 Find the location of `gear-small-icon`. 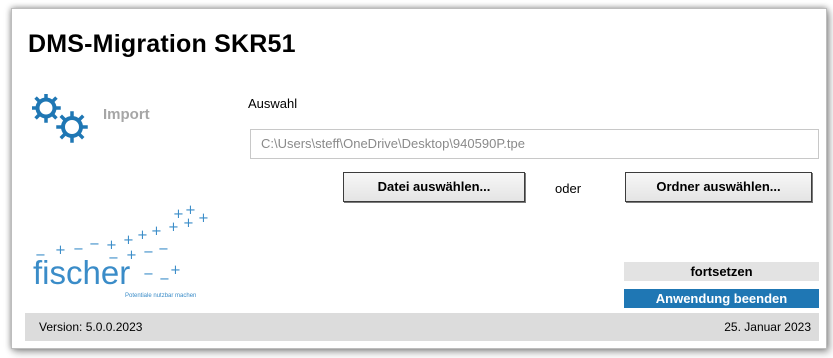

gear-small-icon is located at coordinates (72, 127).